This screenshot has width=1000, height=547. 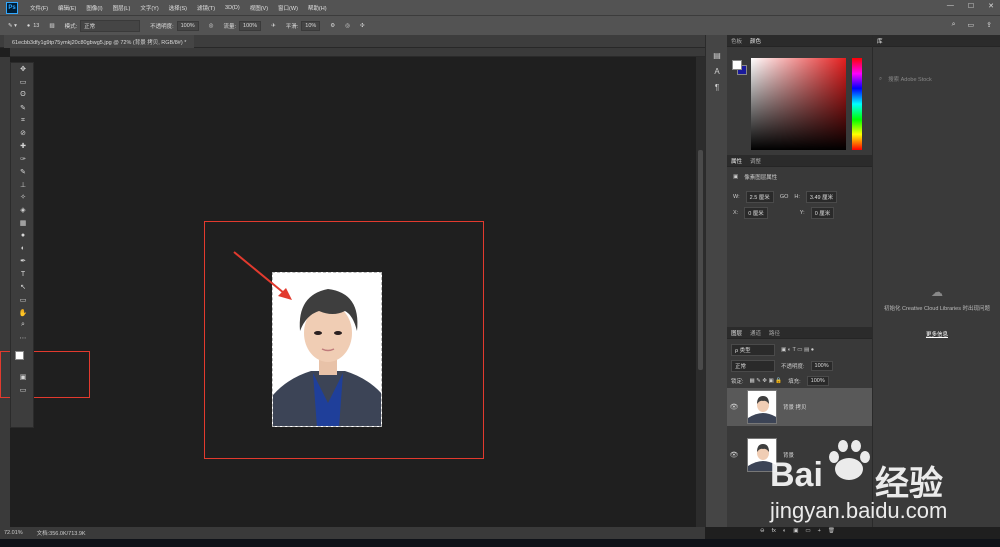 What do you see at coordinates (755, 41) in the screenshot?
I see `tab-color: 颜色` at bounding box center [755, 41].